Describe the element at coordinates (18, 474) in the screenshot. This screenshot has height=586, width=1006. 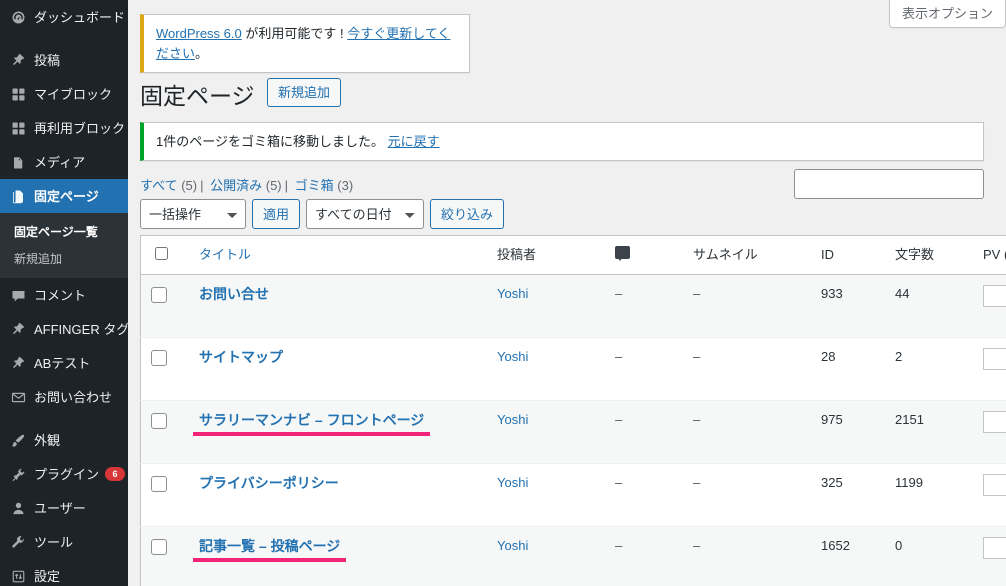
I see `plugin-icon` at that location.